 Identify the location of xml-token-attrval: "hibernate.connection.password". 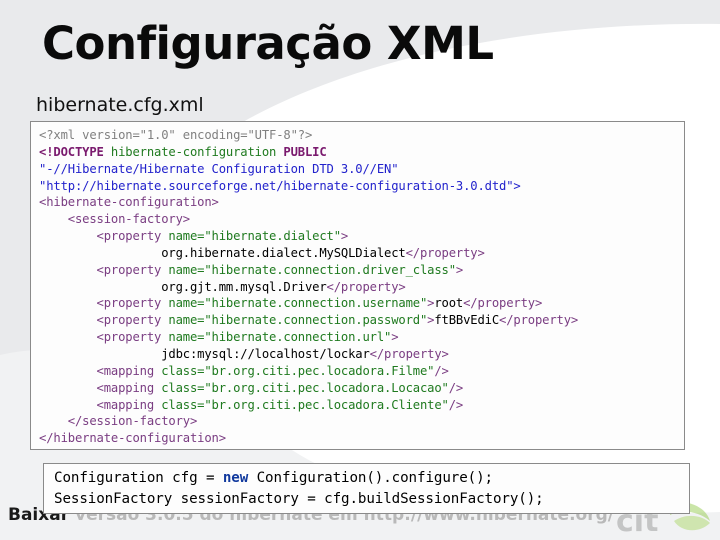
(316, 320).